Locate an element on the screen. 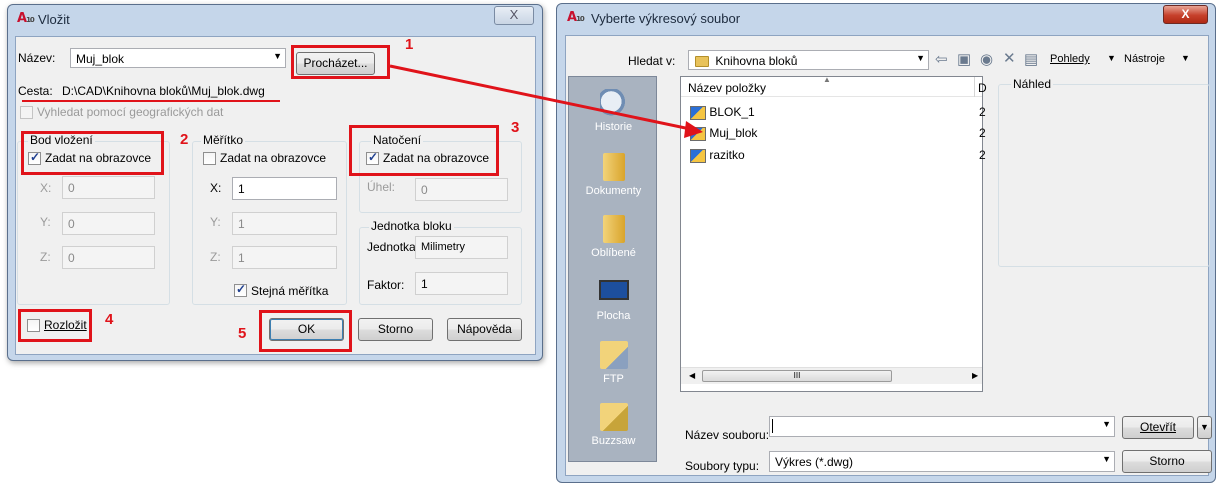 The width and height of the screenshot is (1216, 483). arrow-head is located at coordinates (693, 129).